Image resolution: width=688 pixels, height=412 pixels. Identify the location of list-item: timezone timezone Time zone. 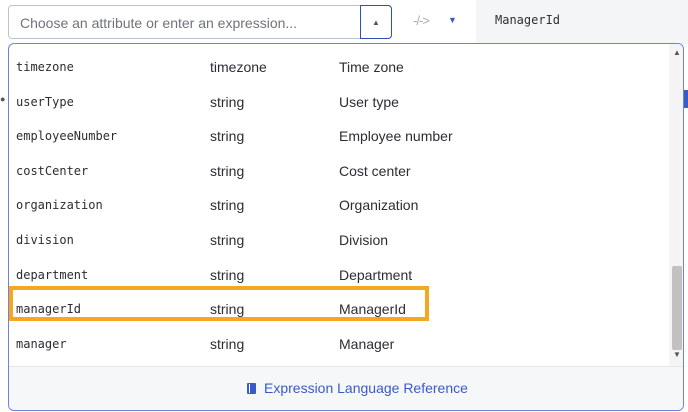
(339, 67).